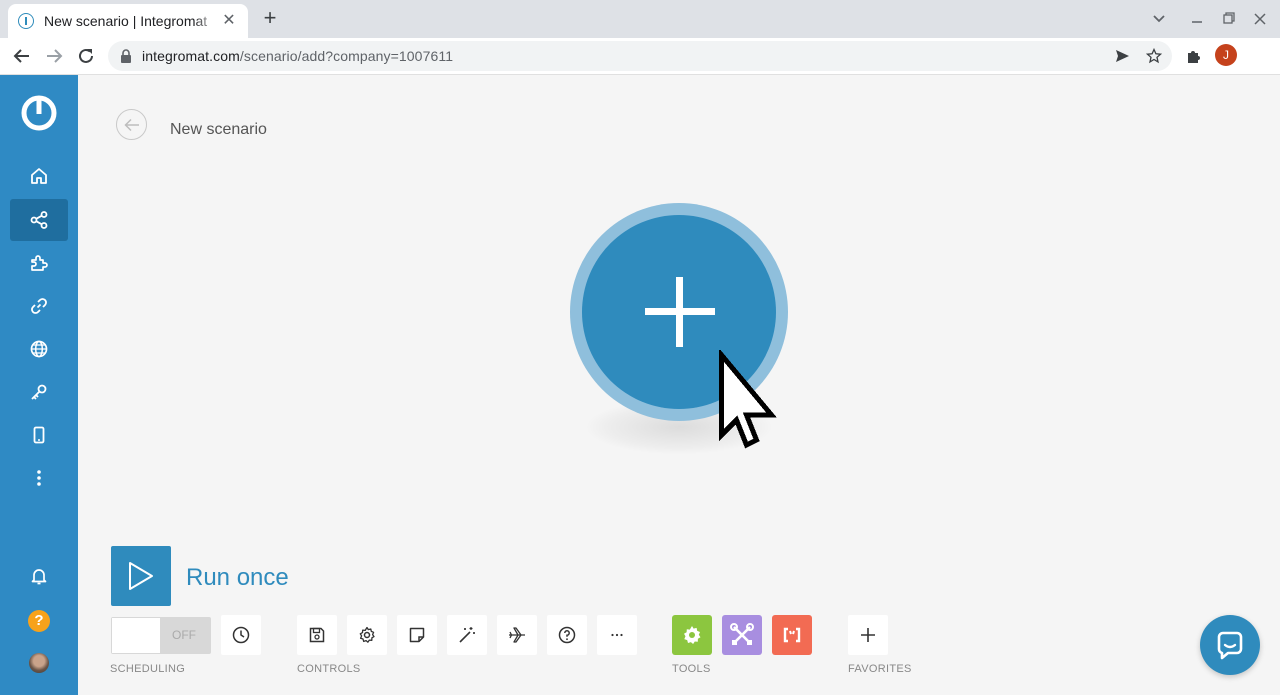 The height and width of the screenshot is (695, 1280). What do you see at coordinates (880, 669) in the screenshot?
I see `favorites-label: FAVORITES` at bounding box center [880, 669].